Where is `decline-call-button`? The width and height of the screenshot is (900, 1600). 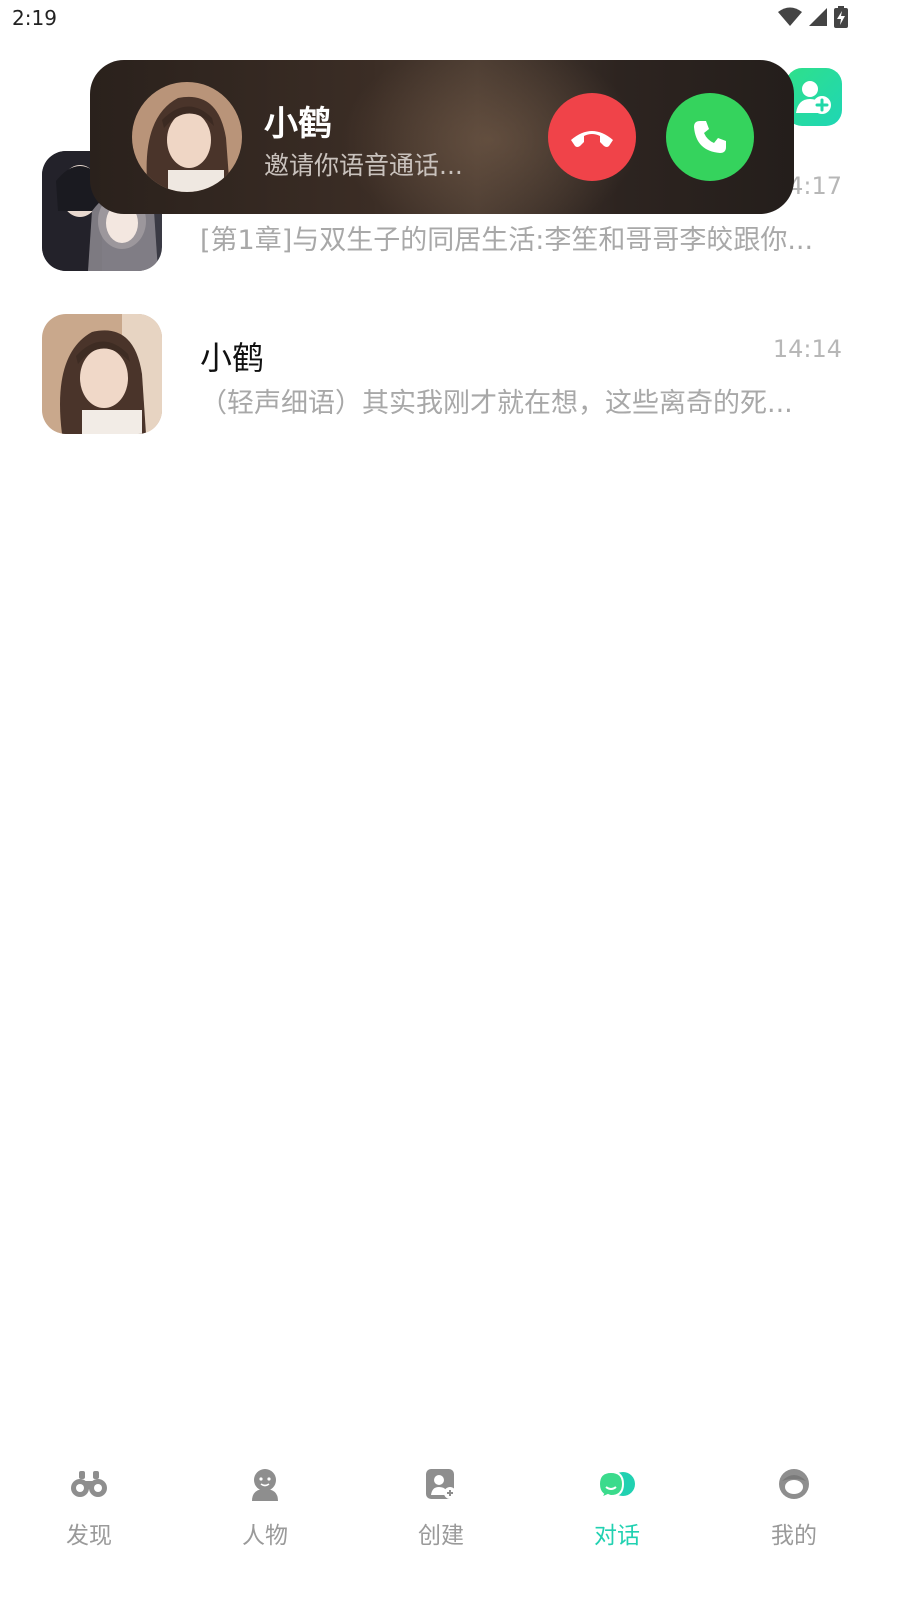
decline-call-button is located at coordinates (592, 137).